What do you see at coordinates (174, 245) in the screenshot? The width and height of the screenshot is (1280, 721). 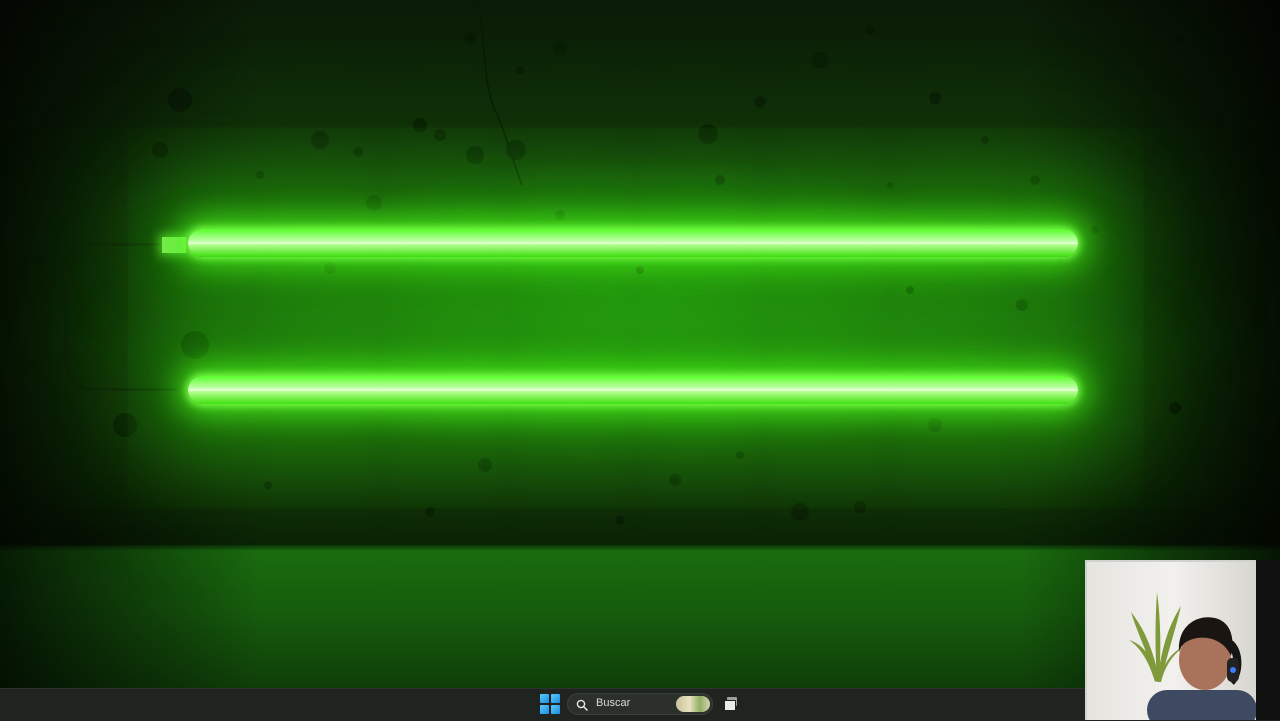 I see `neon-tube-cap` at bounding box center [174, 245].